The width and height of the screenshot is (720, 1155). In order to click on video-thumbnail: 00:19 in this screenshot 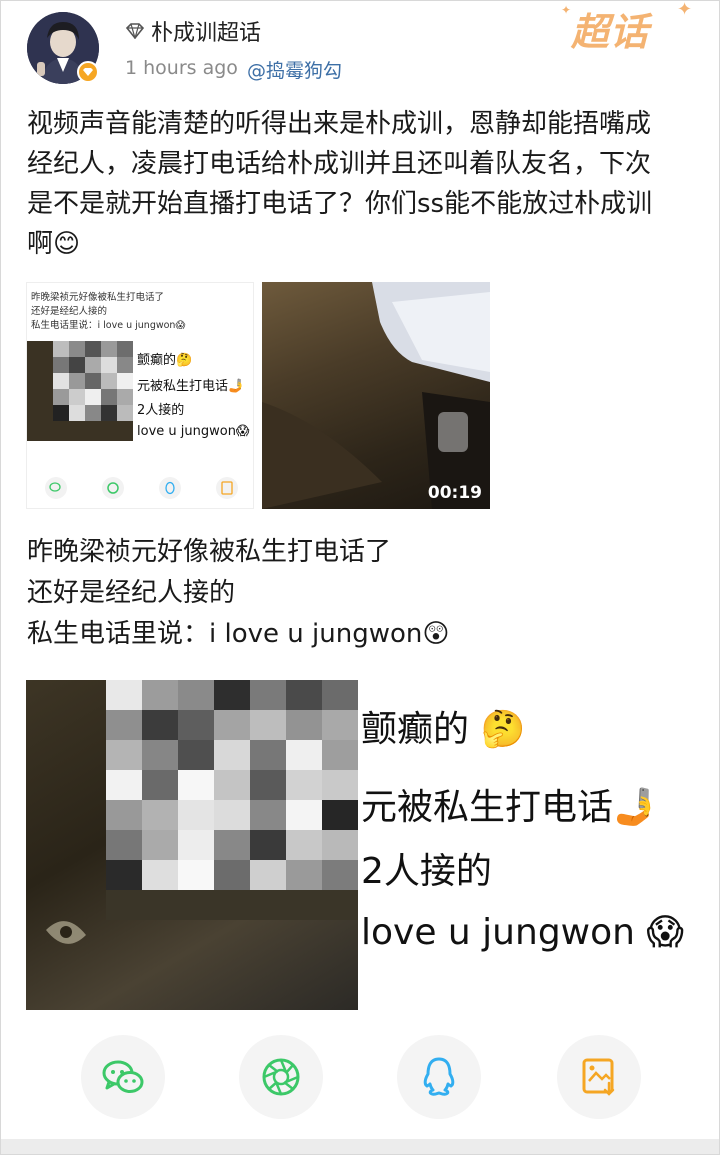, I will do `click(376, 395)`.